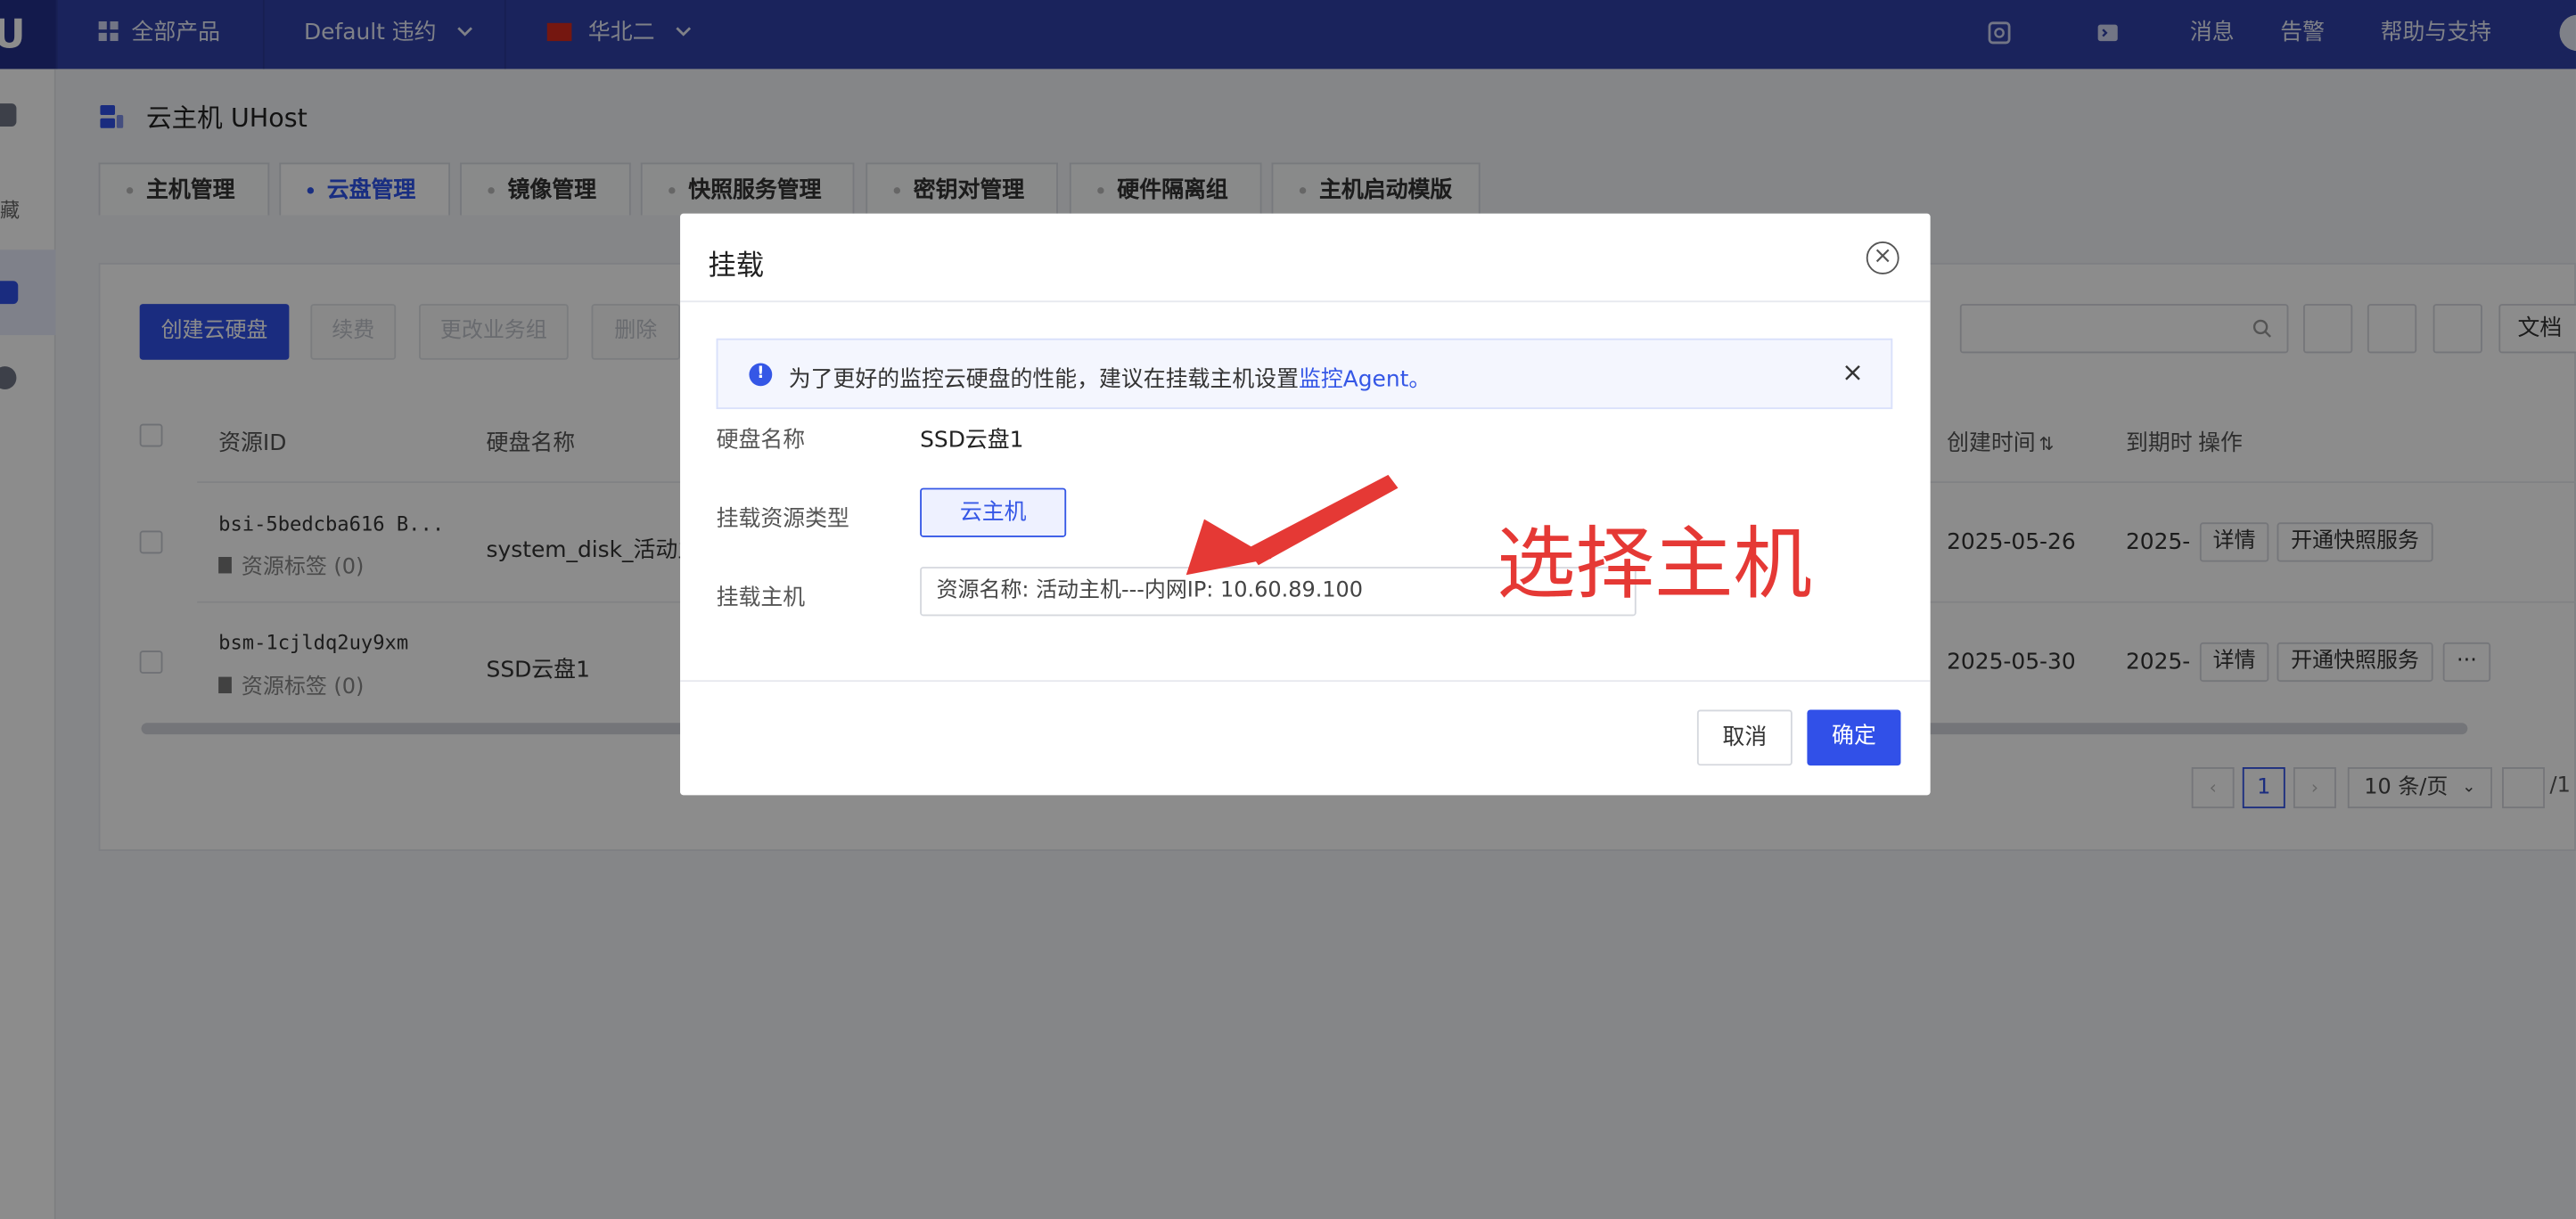 Image resolution: width=2576 pixels, height=1219 pixels. Describe the element at coordinates (761, 375) in the screenshot. I see `info-icon: !` at that location.